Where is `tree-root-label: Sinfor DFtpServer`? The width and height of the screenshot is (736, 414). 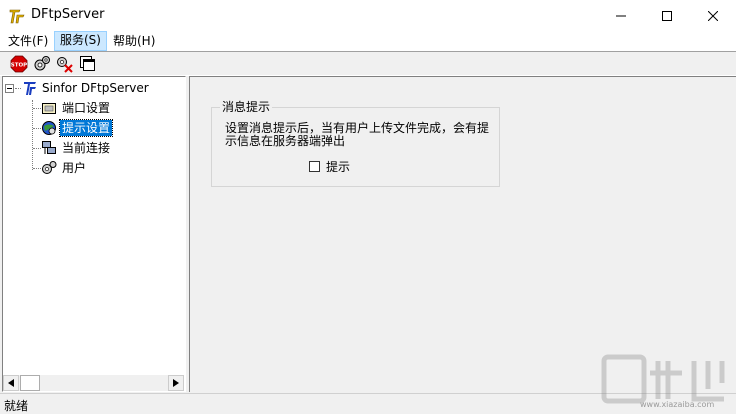 tree-root-label: Sinfor DFtpServer is located at coordinates (95, 88).